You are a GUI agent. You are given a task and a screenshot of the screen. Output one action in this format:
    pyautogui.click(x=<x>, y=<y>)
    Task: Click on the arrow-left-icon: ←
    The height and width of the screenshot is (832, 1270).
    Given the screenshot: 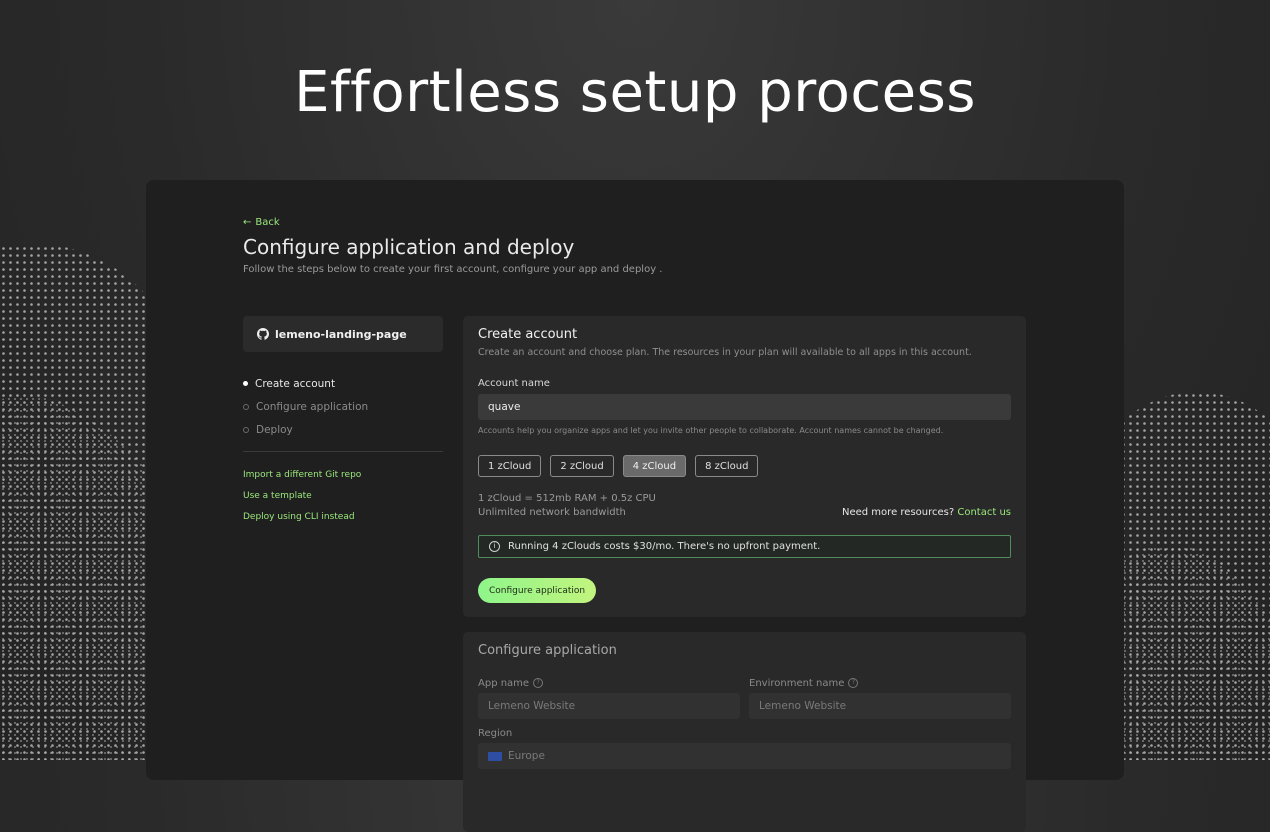 What is the action you would take?
    pyautogui.click(x=247, y=222)
    